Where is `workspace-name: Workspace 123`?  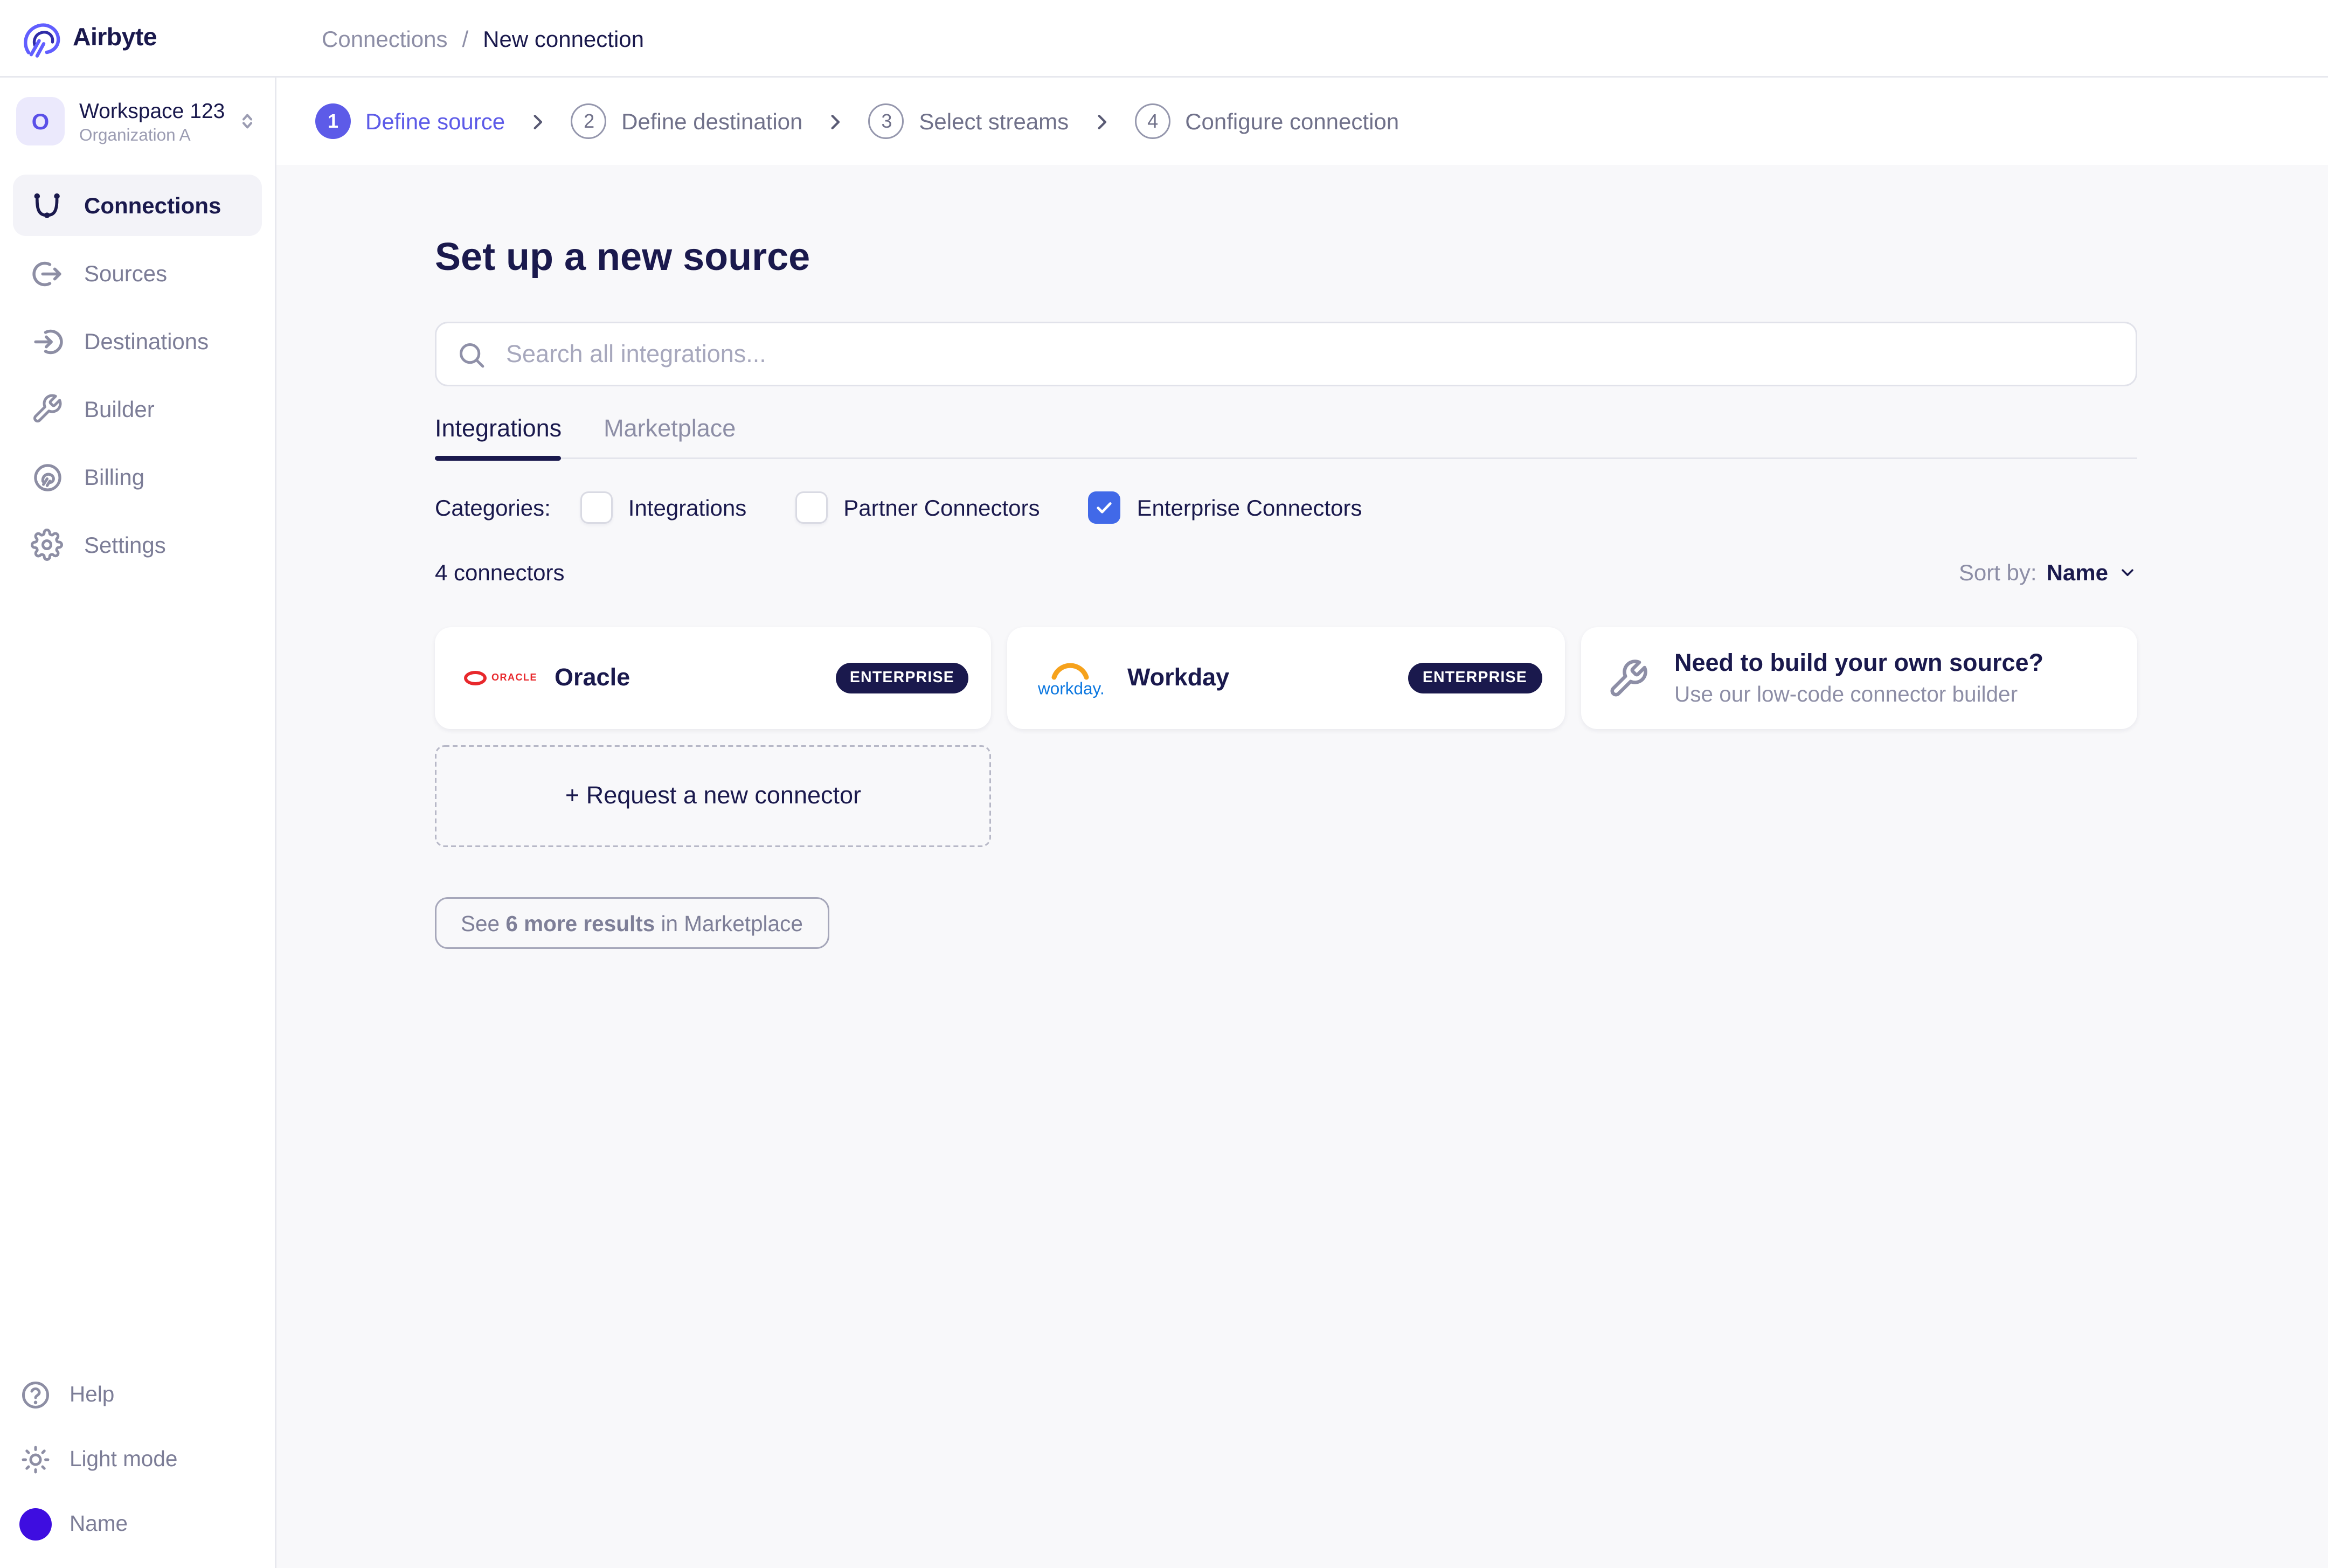 workspace-name: Workspace 123 is located at coordinates (152, 110).